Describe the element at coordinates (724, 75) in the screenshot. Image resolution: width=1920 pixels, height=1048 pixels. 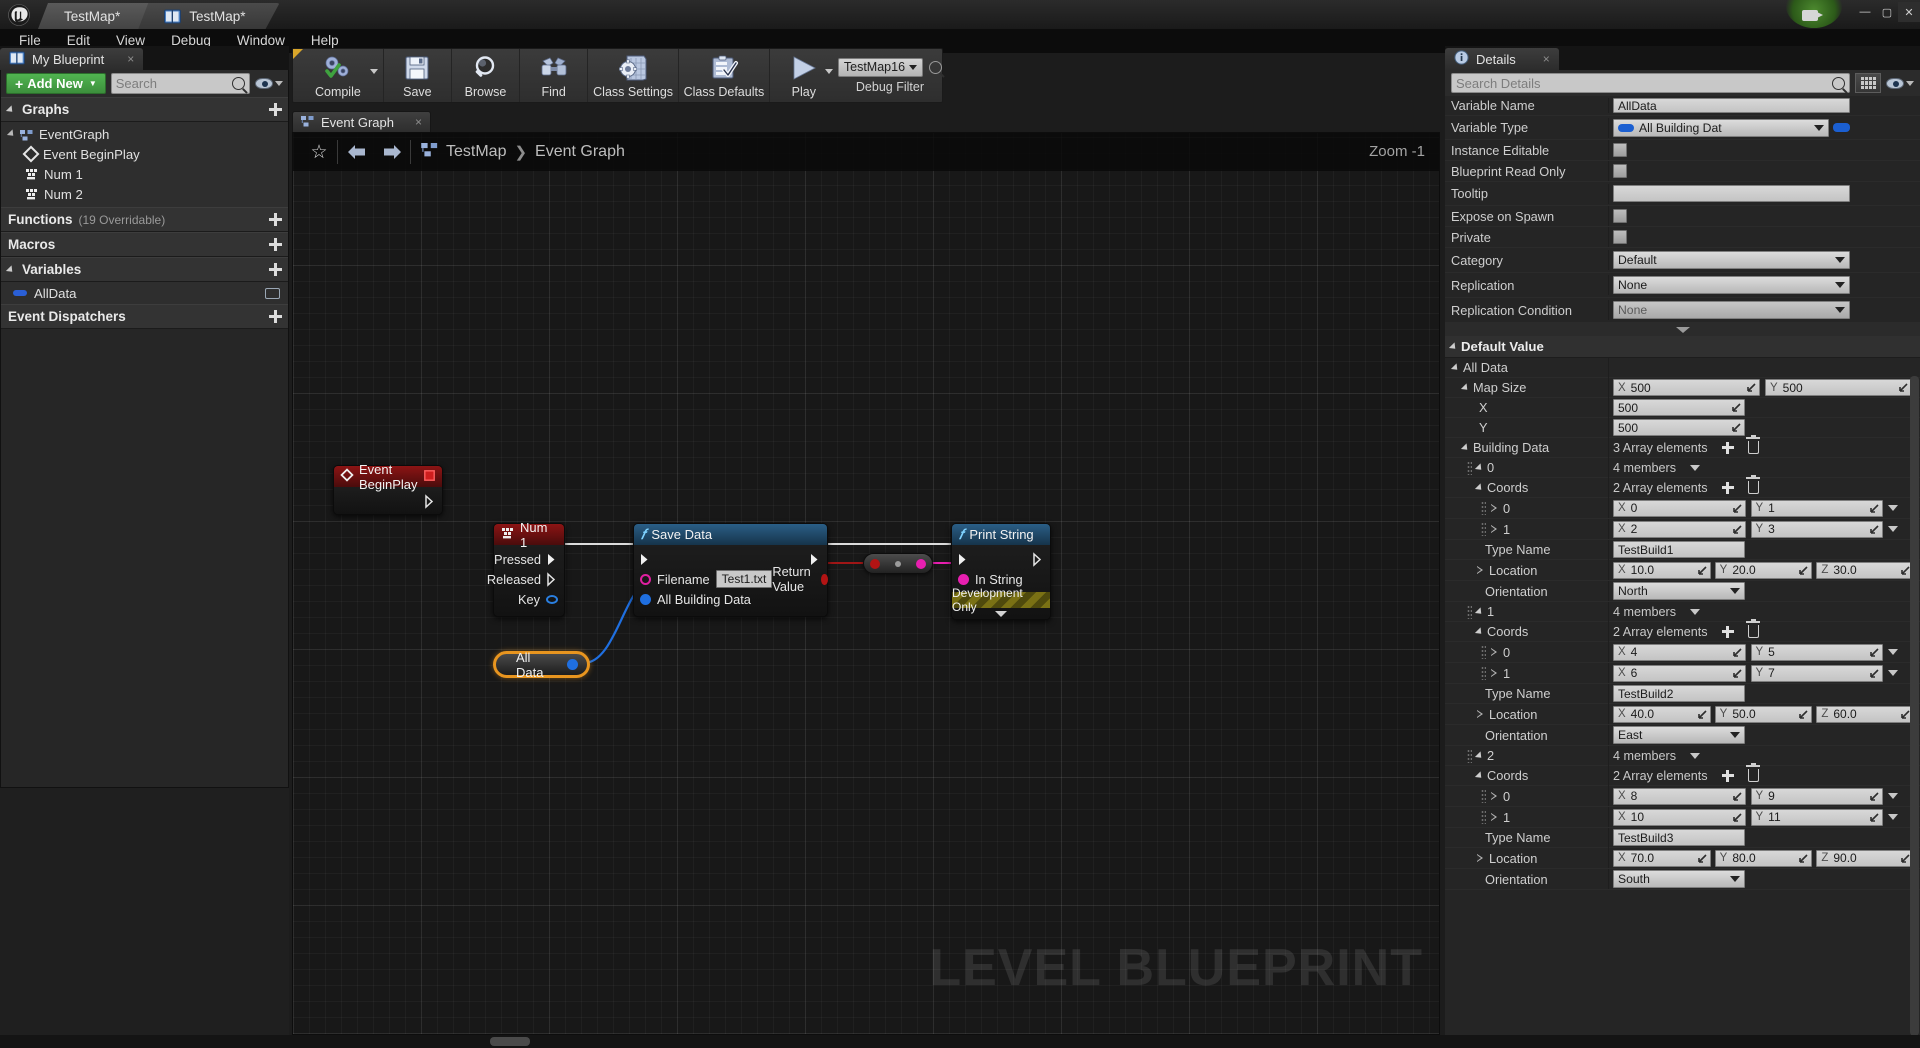
I see `class-defaults-button: Class Defaults` at that location.